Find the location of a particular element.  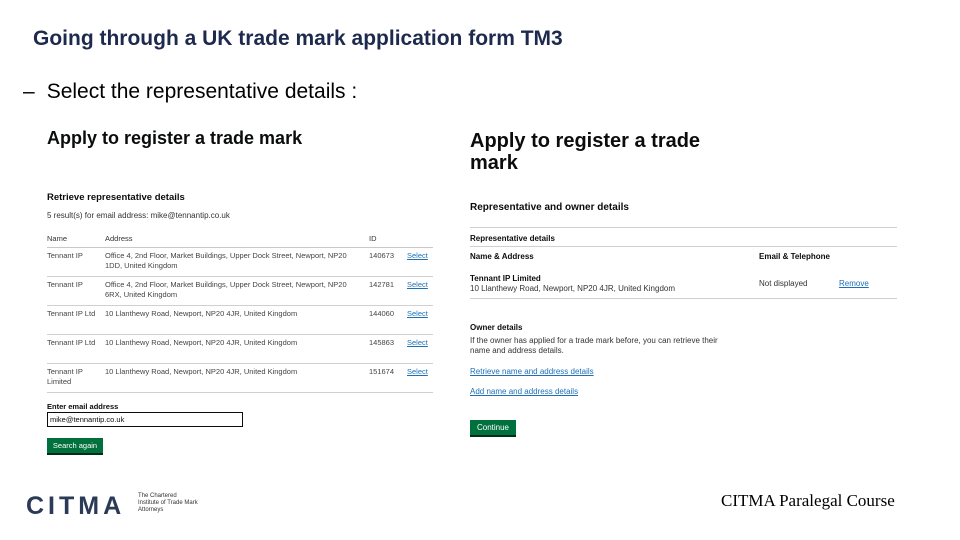

row-name: Tennant IP Limited is located at coordinates (76, 378).